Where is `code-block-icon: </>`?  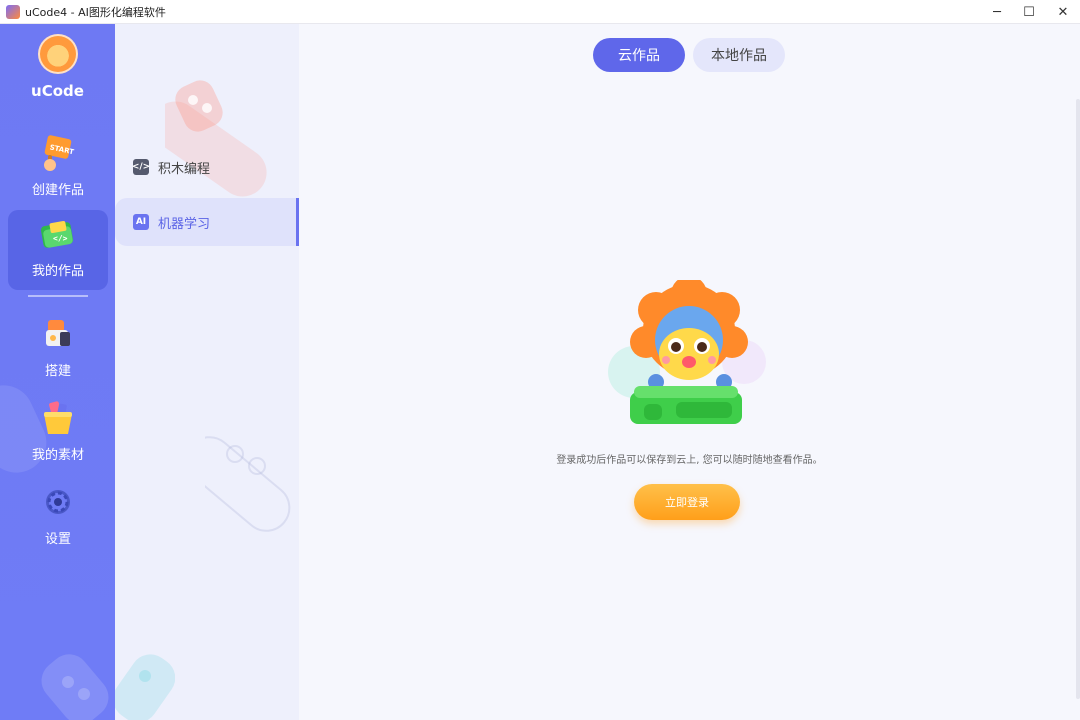 code-block-icon: </> is located at coordinates (141, 167).